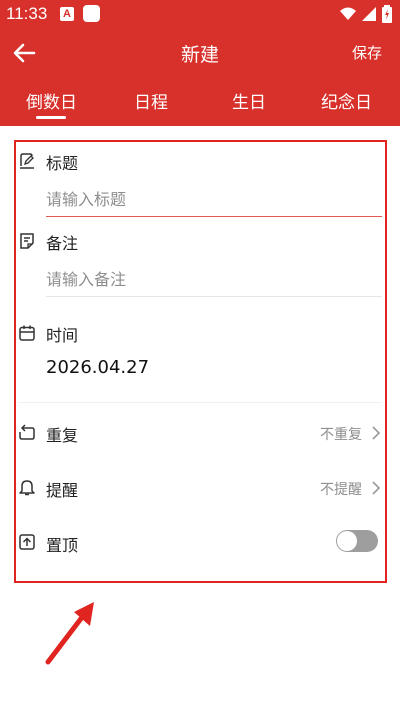  What do you see at coordinates (369, 14) in the screenshot?
I see `signal-icon` at bounding box center [369, 14].